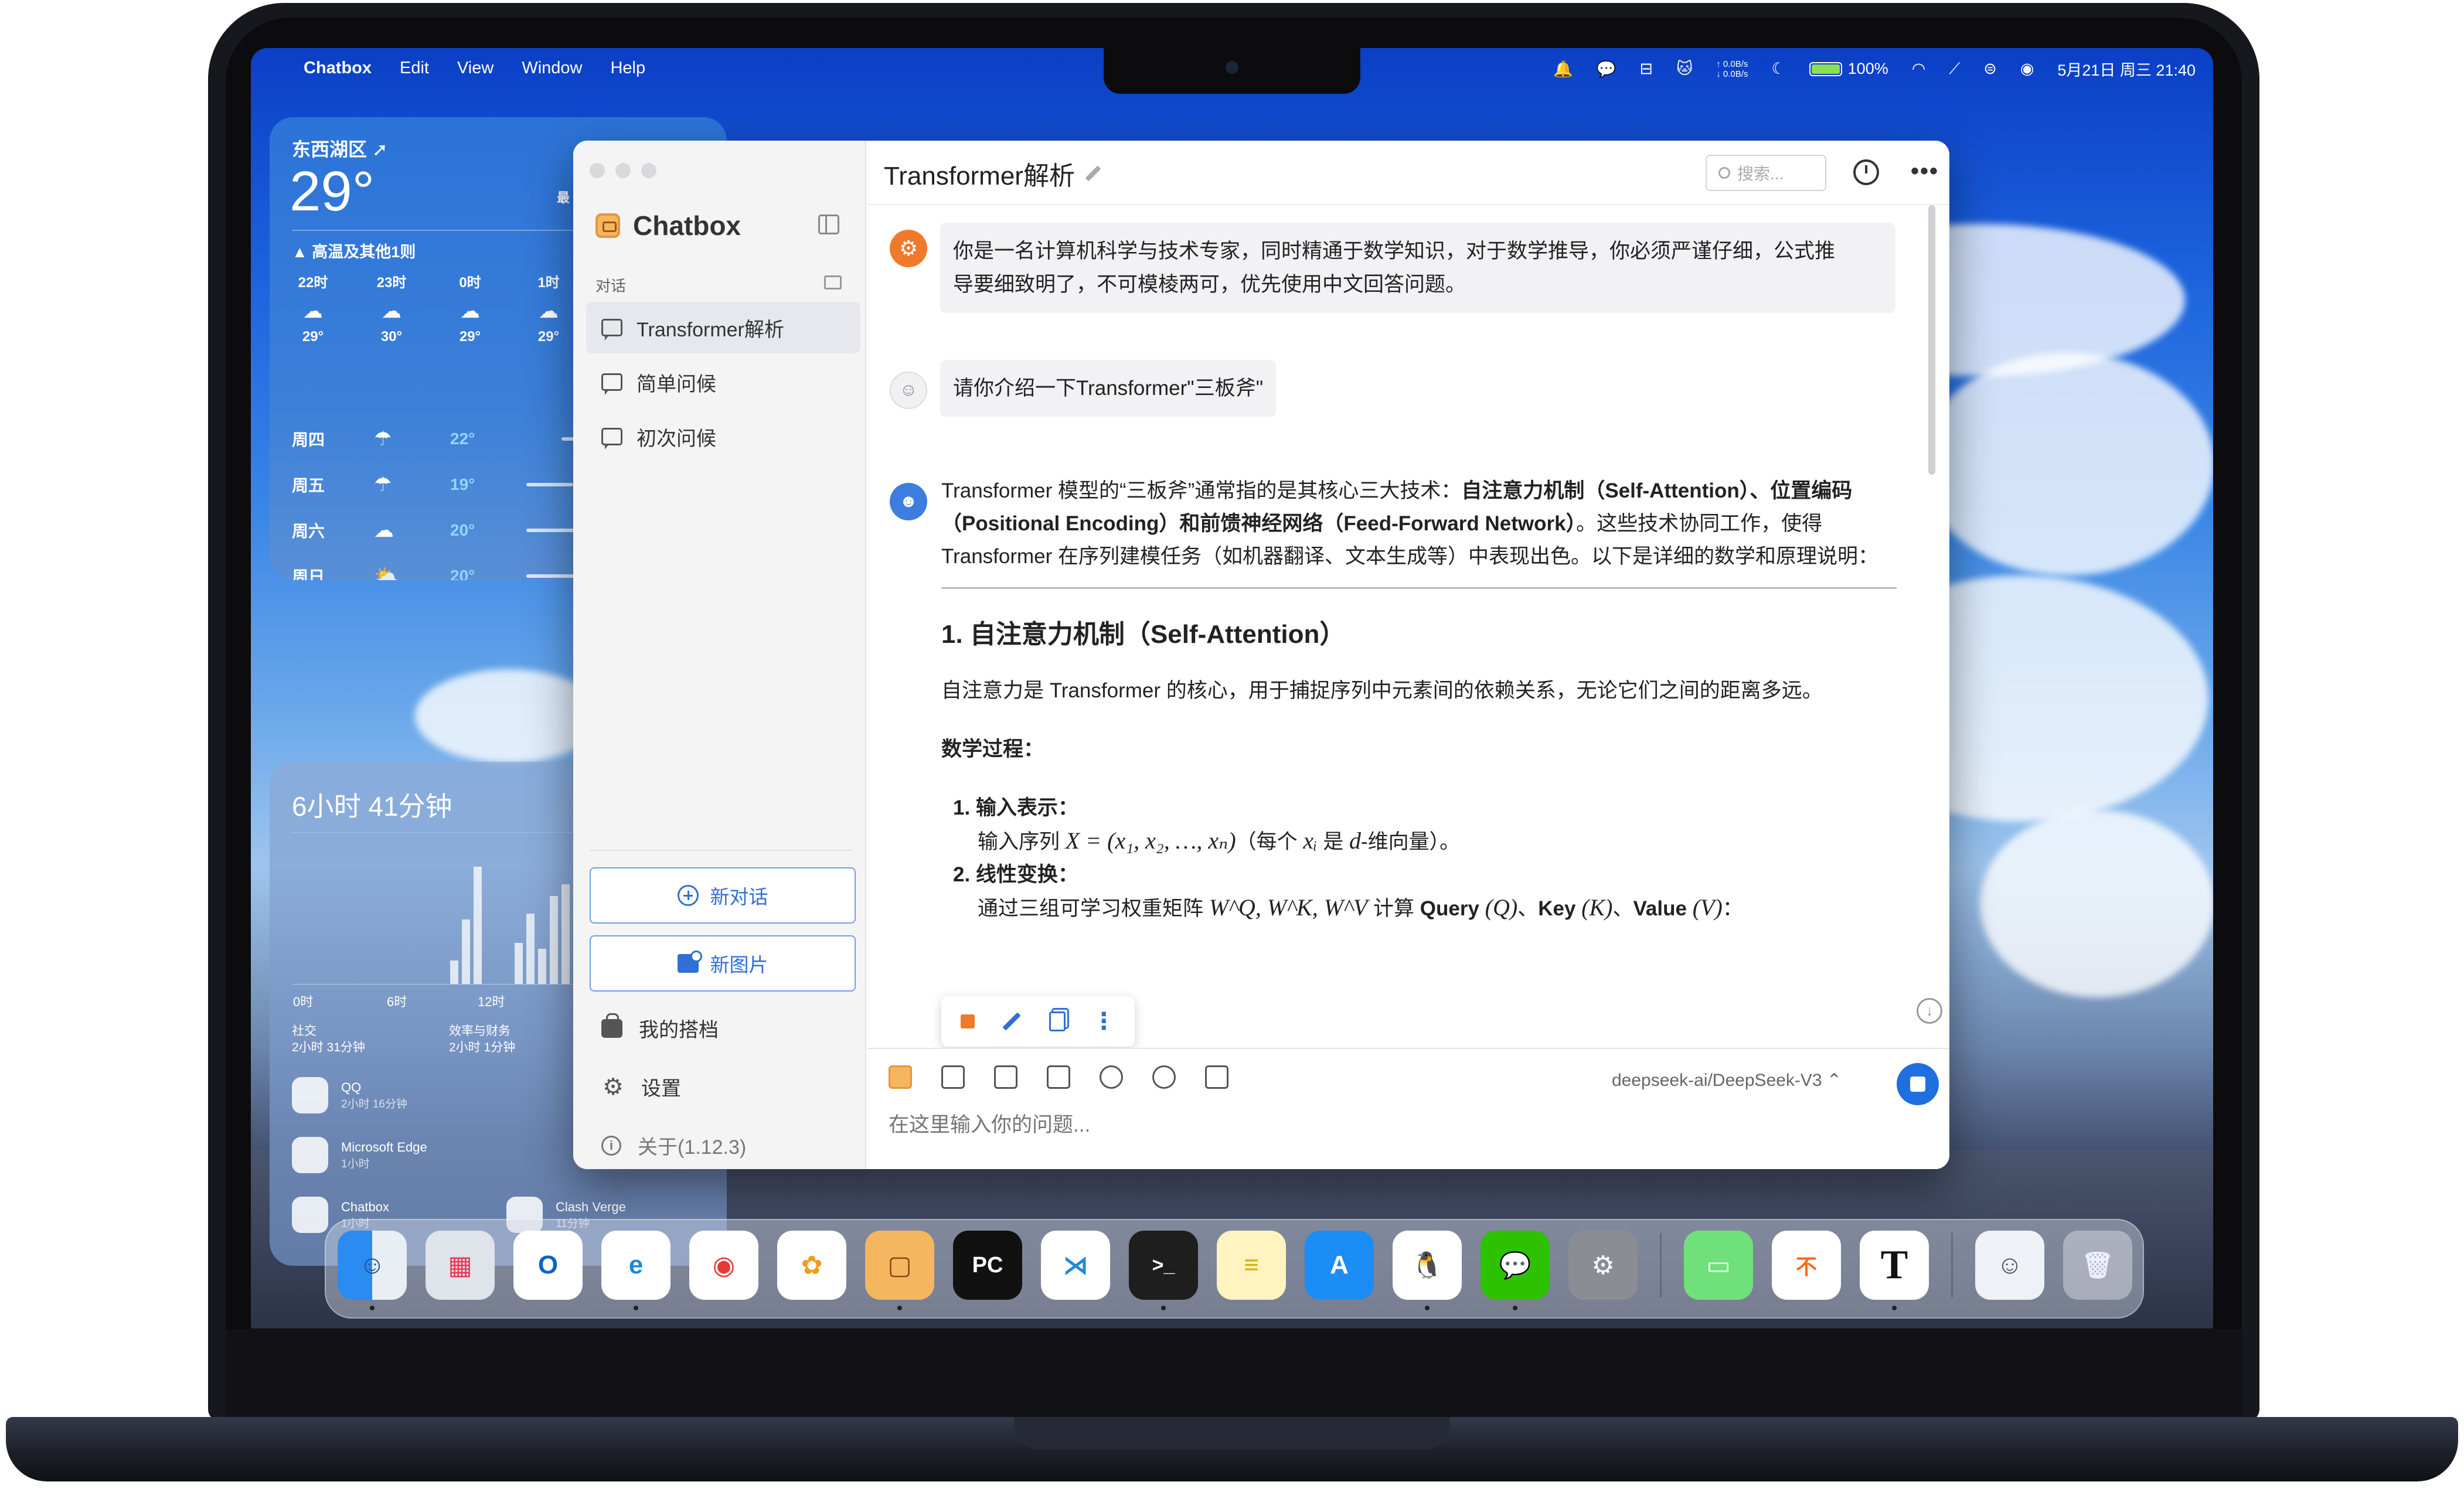 This screenshot has height=1492, width=2464. Describe the element at coordinates (1387, 1125) in the screenshot. I see `message-input` at that location.